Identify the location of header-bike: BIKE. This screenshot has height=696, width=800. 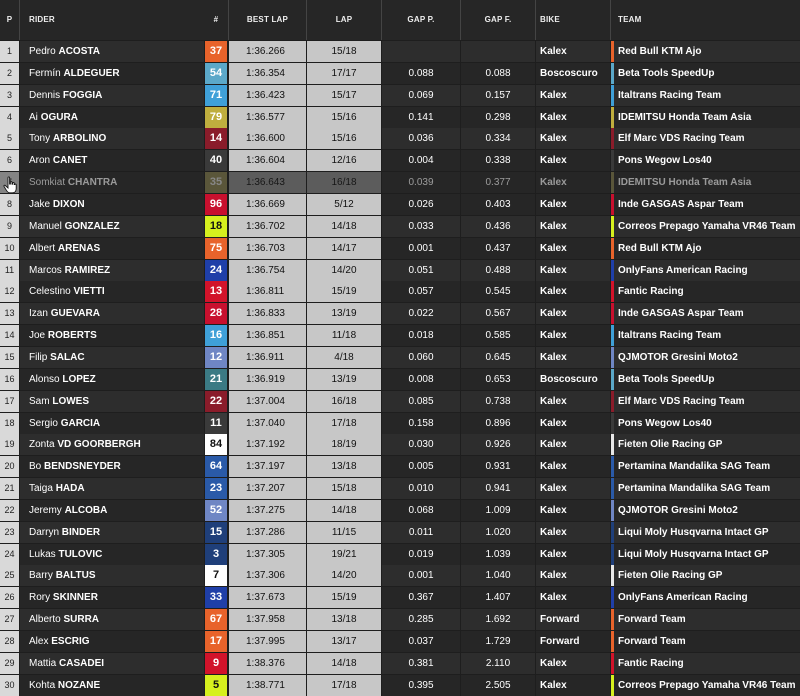
(573, 20).